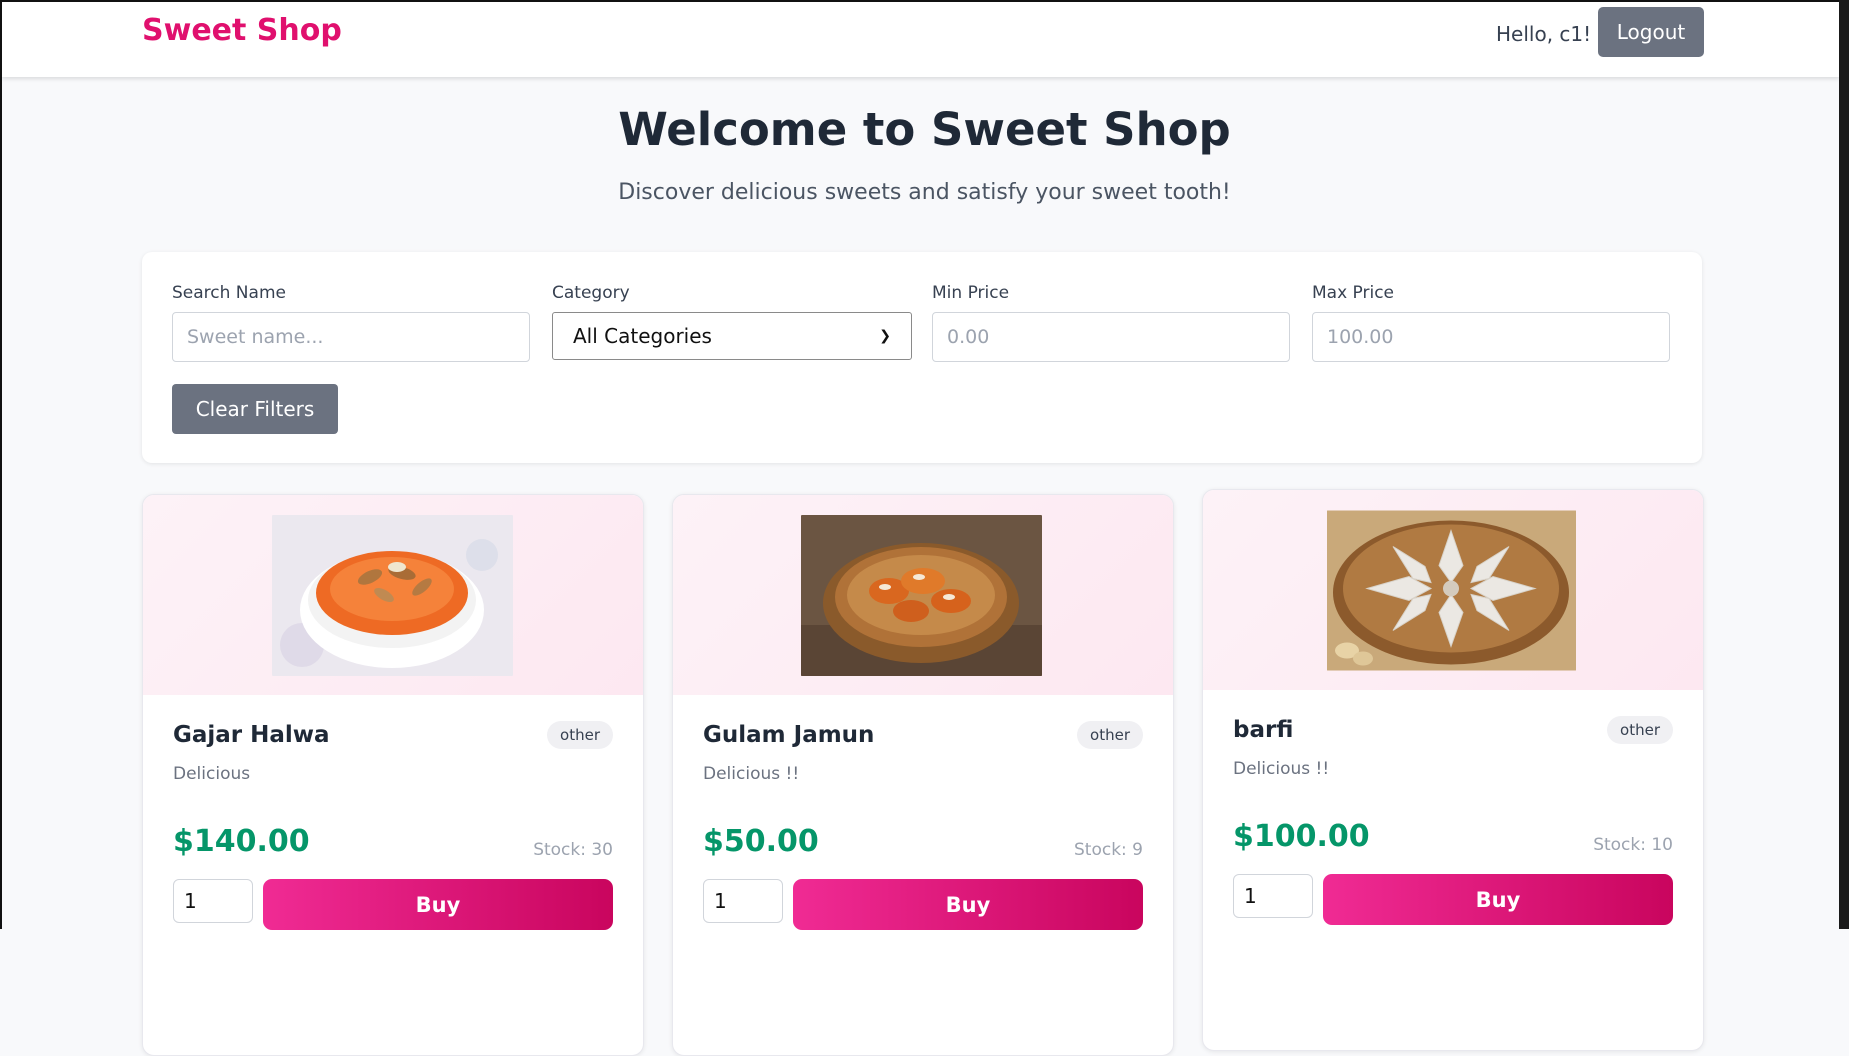 The height and width of the screenshot is (1056, 1849). What do you see at coordinates (732, 336) in the screenshot?
I see `category-select: All Categories ❯` at bounding box center [732, 336].